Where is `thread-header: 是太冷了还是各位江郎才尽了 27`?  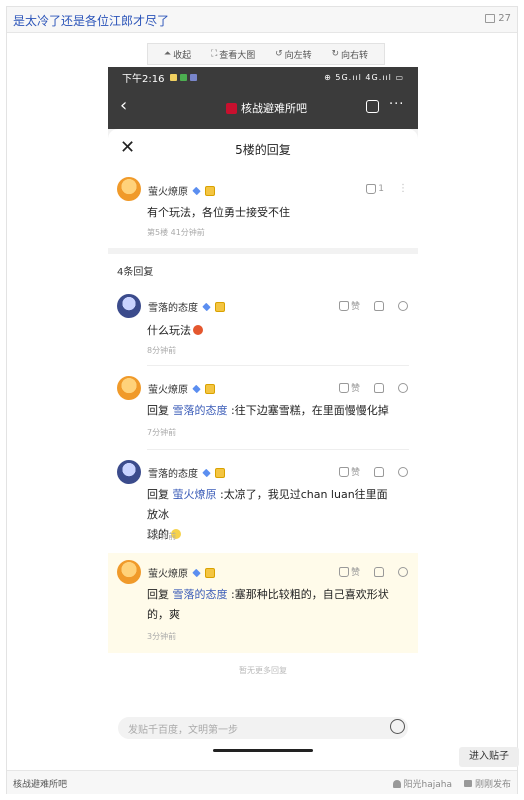
thread-header: 是太冷了还是各位江郎才尽了 27 is located at coordinates (262, 20).